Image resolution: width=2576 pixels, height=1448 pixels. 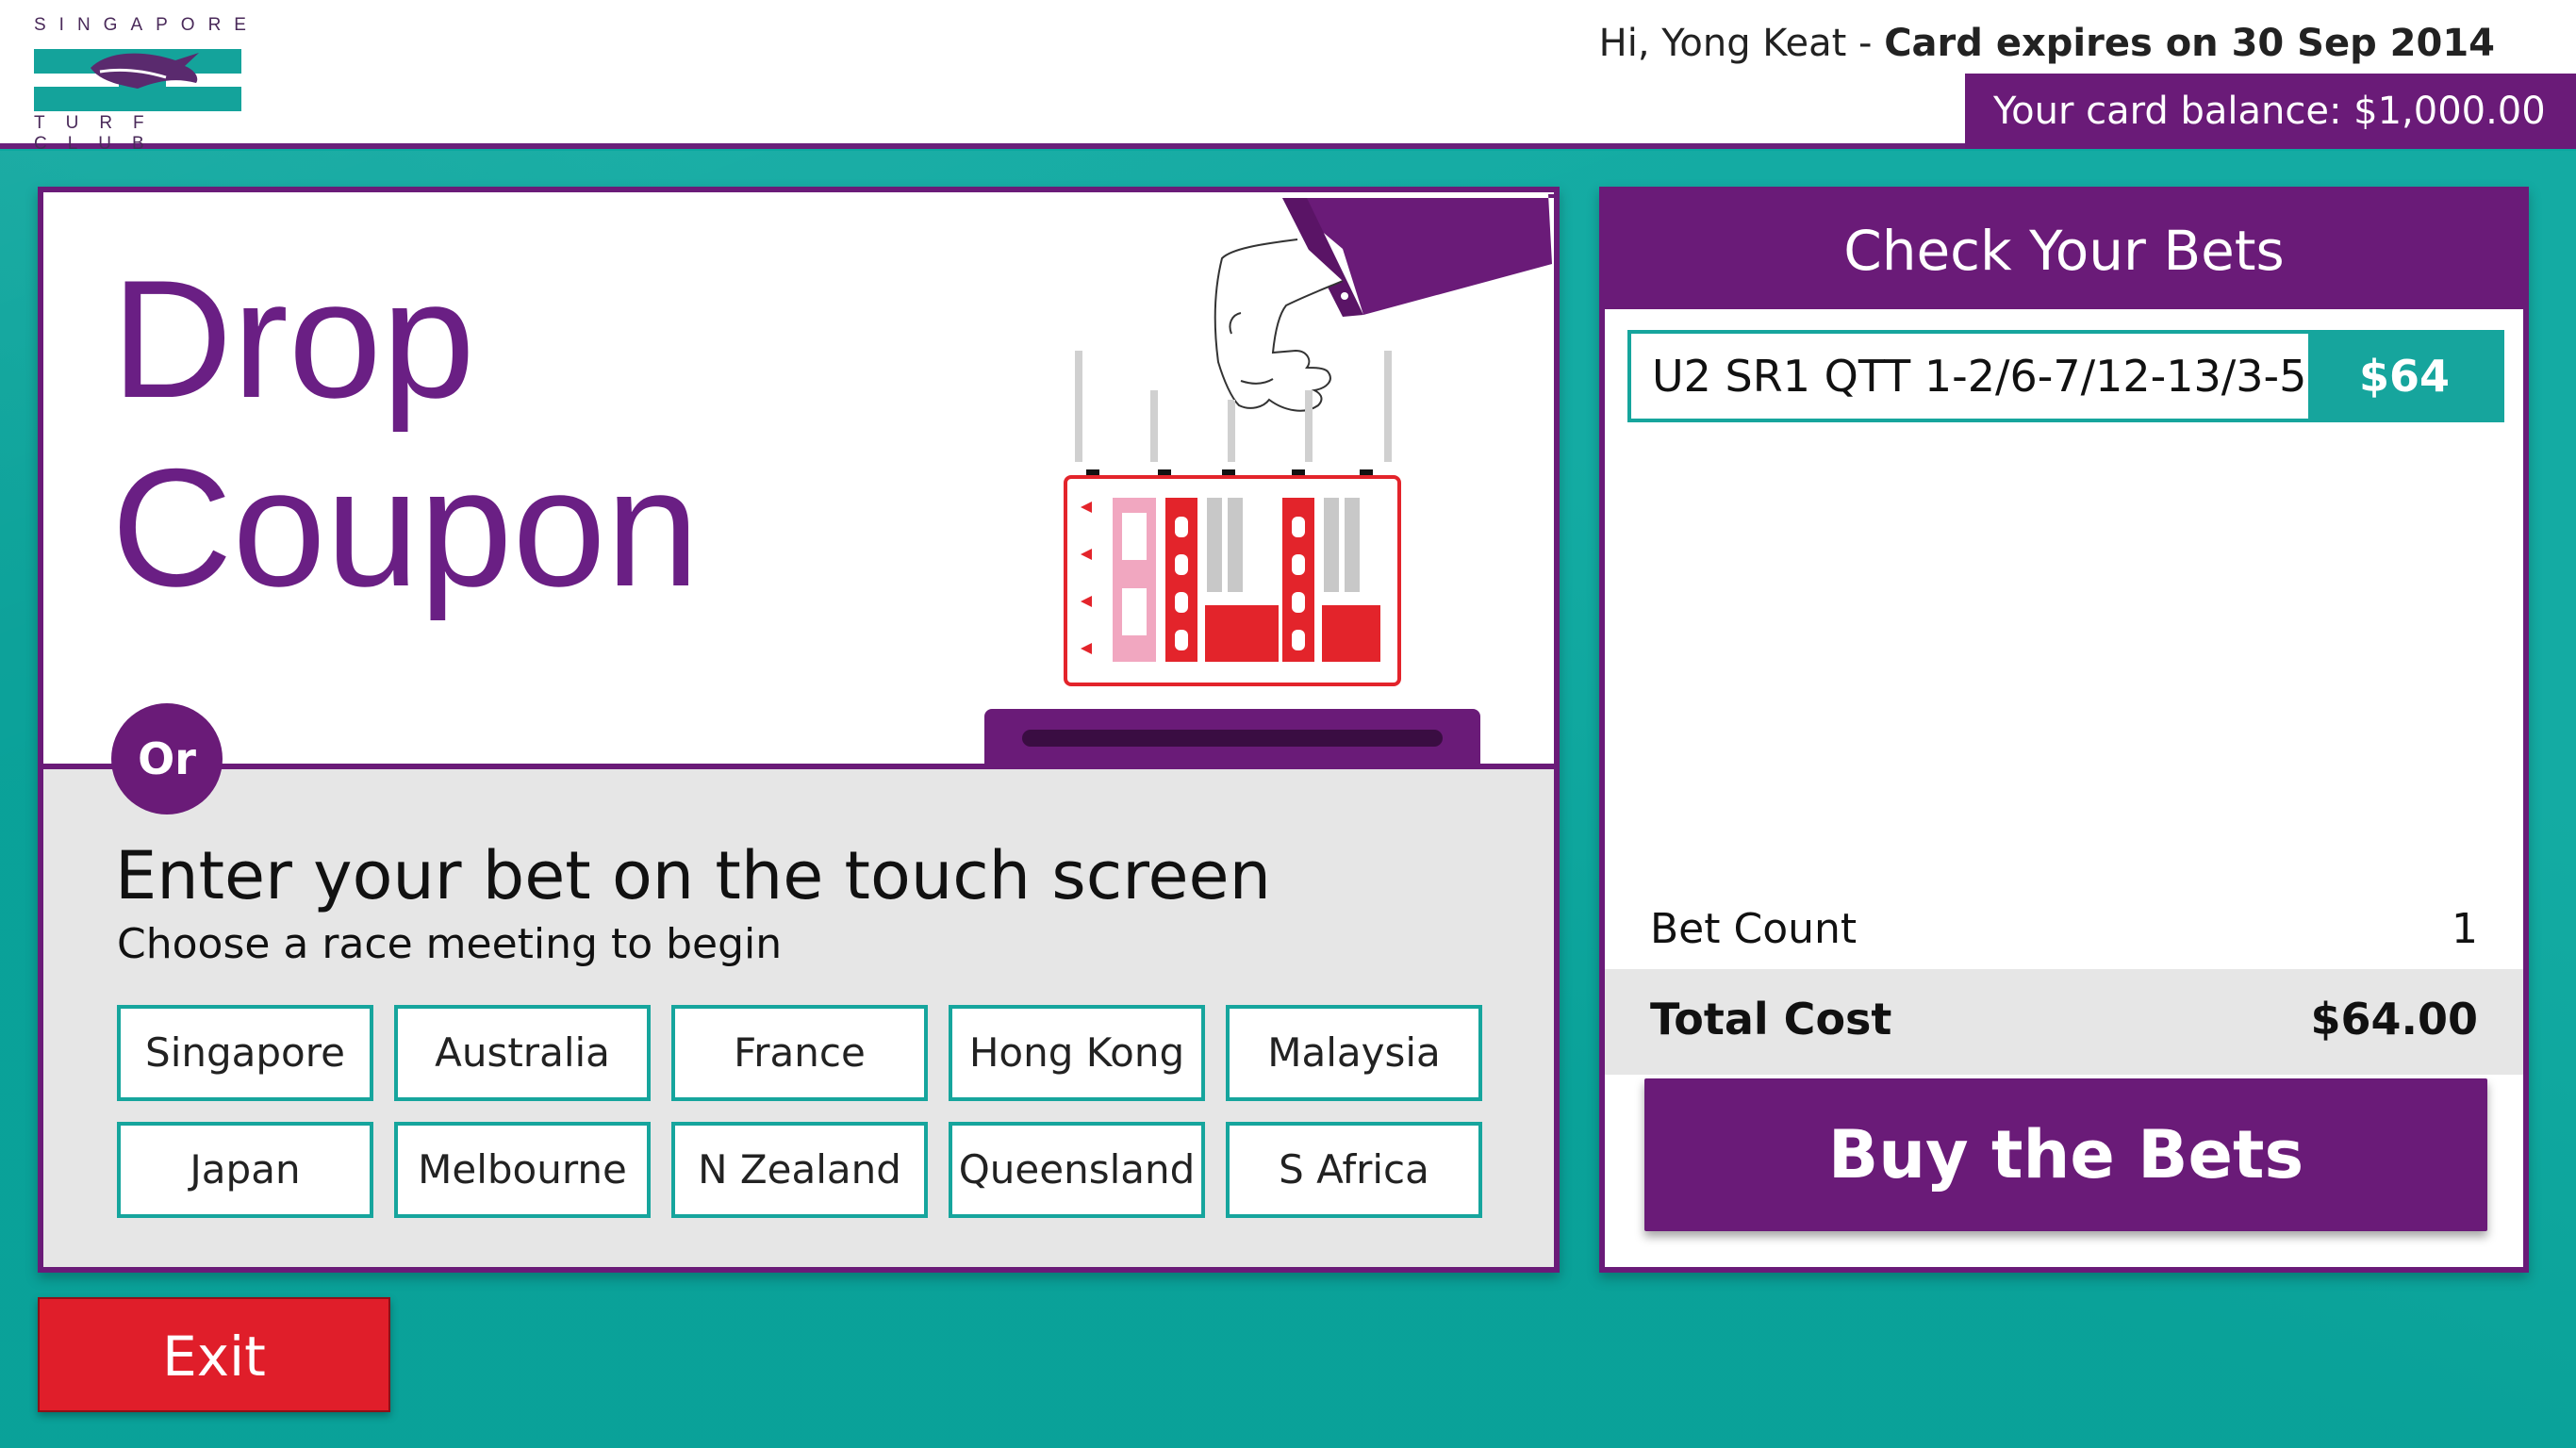 I want to click on meeting-button-malaysia: Malaysia, so click(x=1354, y=1053).